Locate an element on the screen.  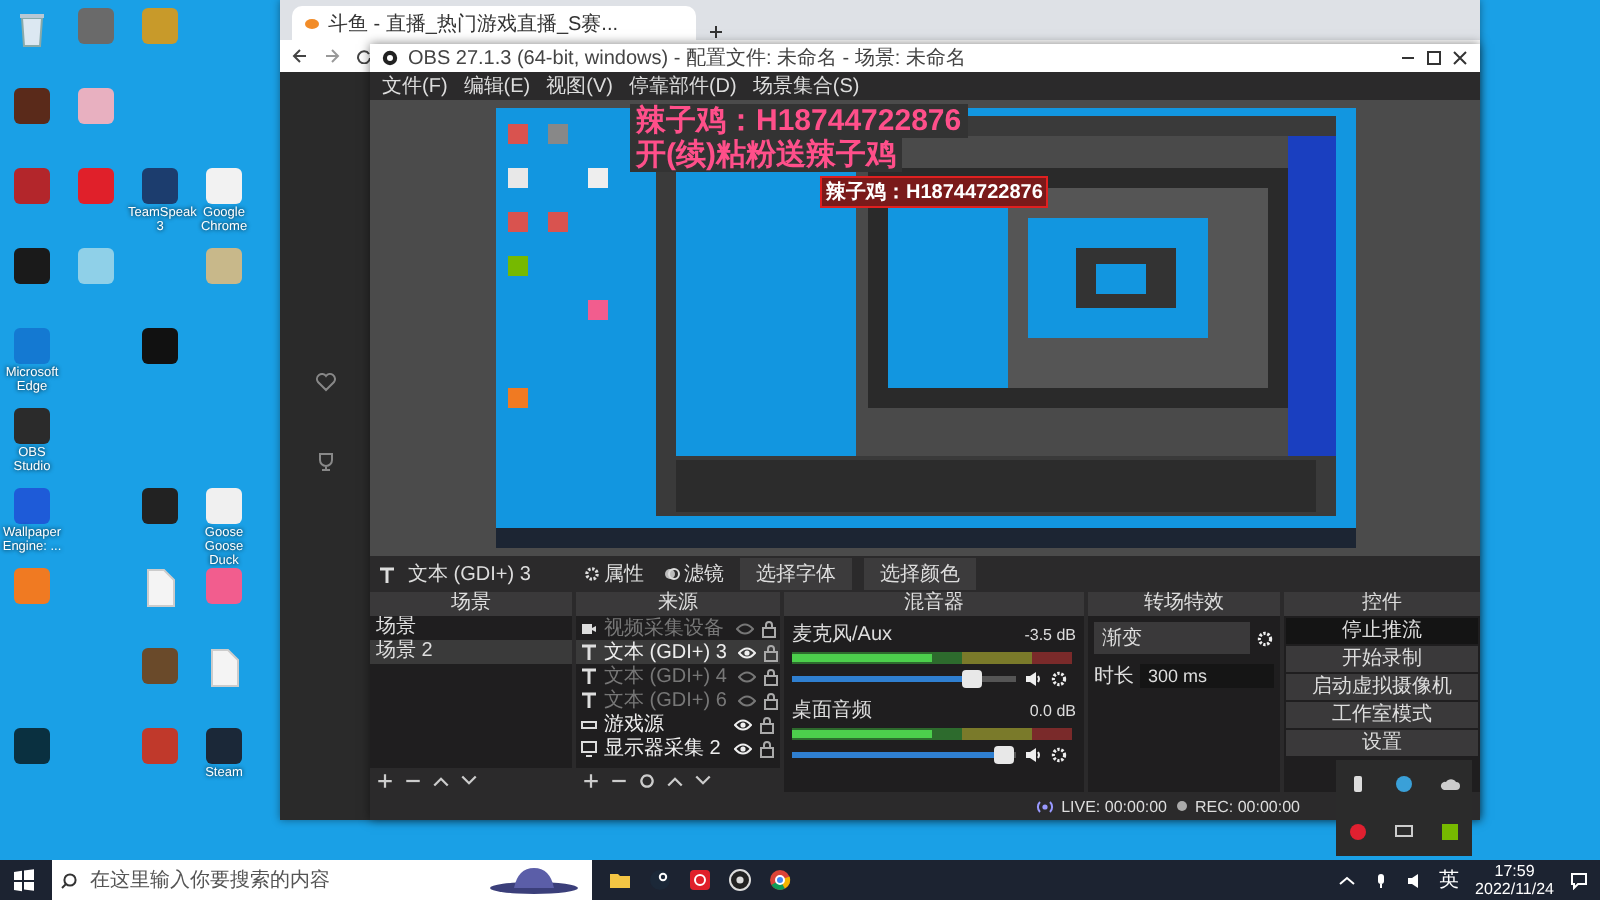
control-button: 启动虚拟摄像机 is located at coordinates (1382, 687).